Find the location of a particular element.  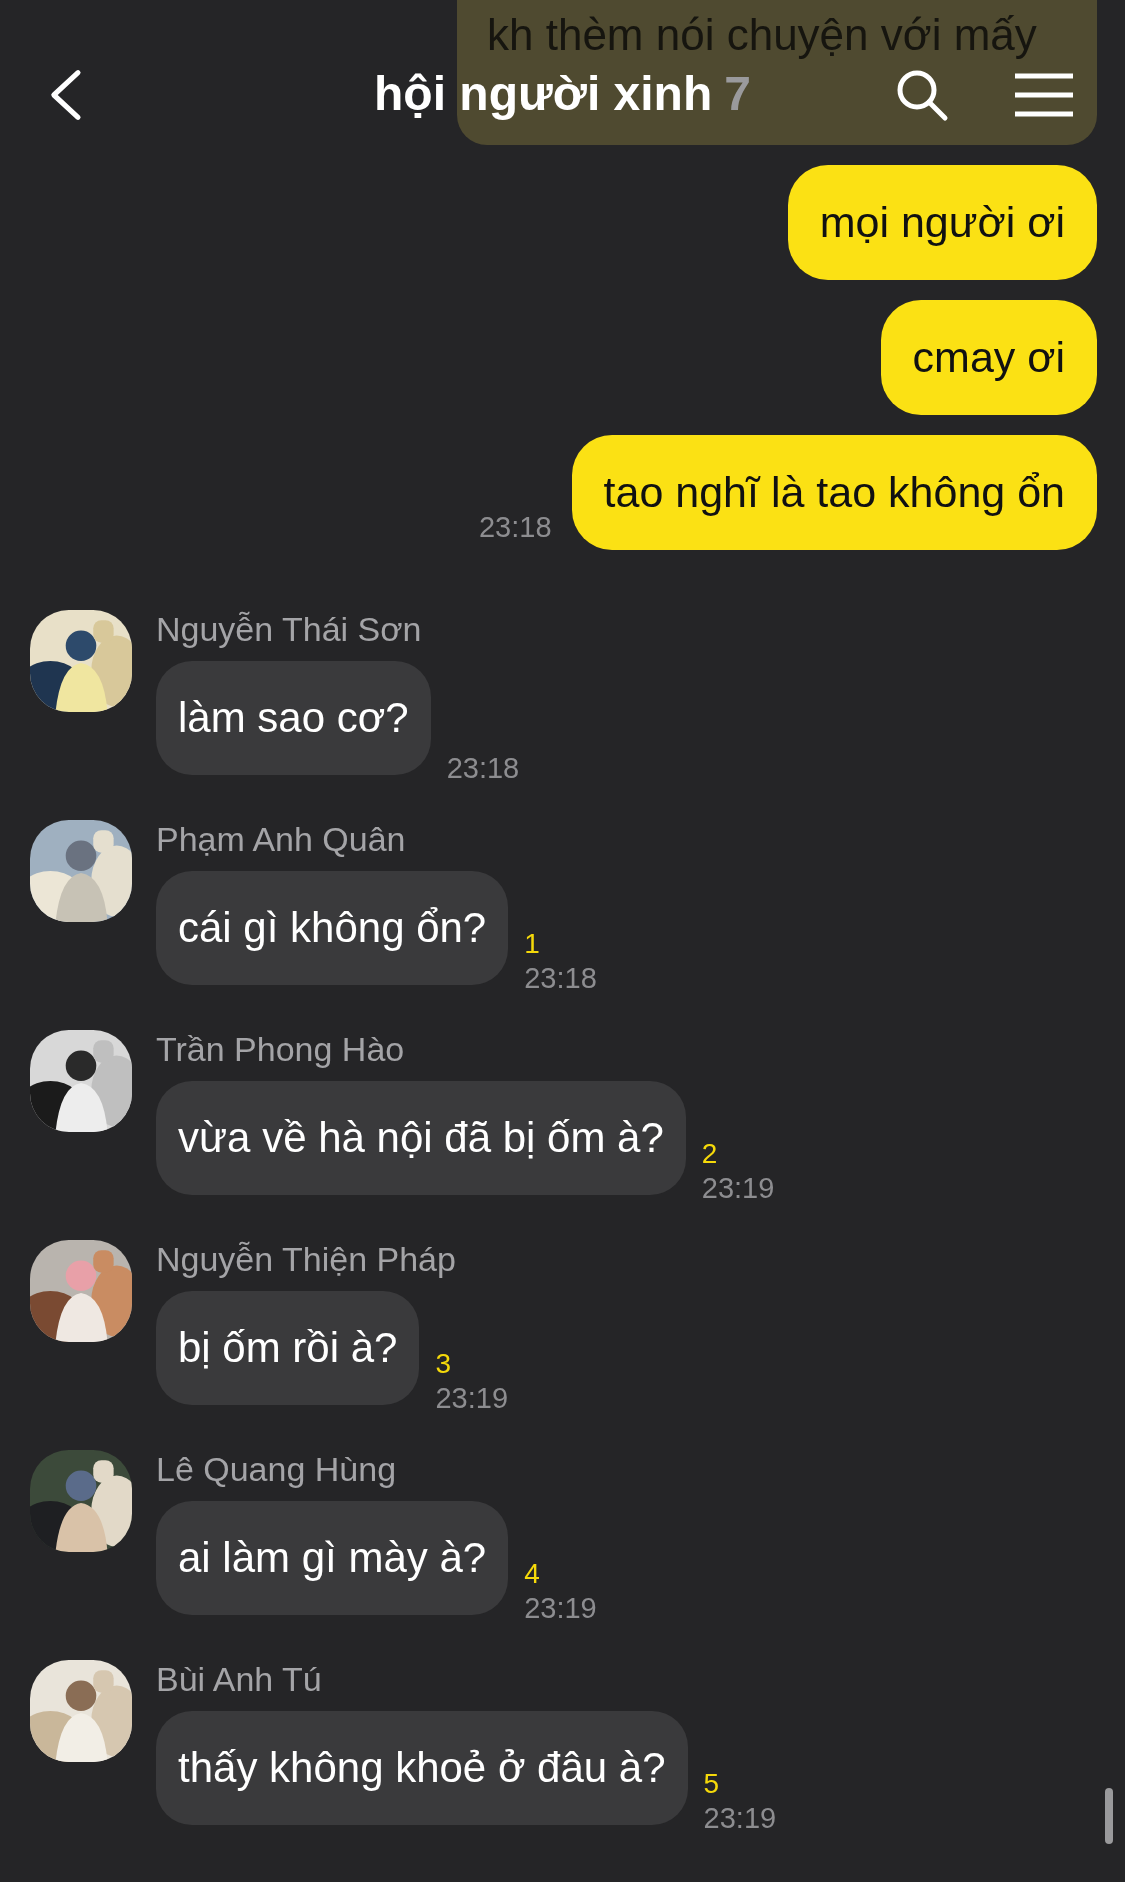

sender-name: Lê Quang Hùng is located at coordinates (276, 1469).